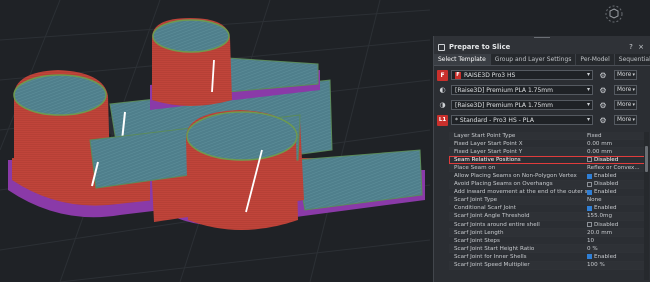 The image size is (650, 282). I want to click on tab-per-model: Per-Model, so click(595, 59).